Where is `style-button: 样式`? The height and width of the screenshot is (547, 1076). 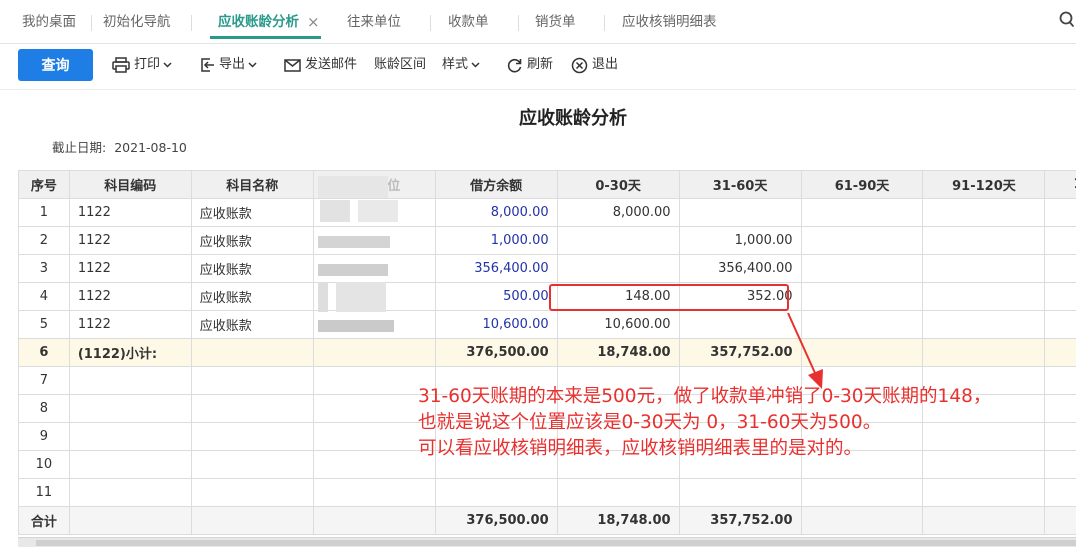 style-button: 样式 is located at coordinates (463, 65).